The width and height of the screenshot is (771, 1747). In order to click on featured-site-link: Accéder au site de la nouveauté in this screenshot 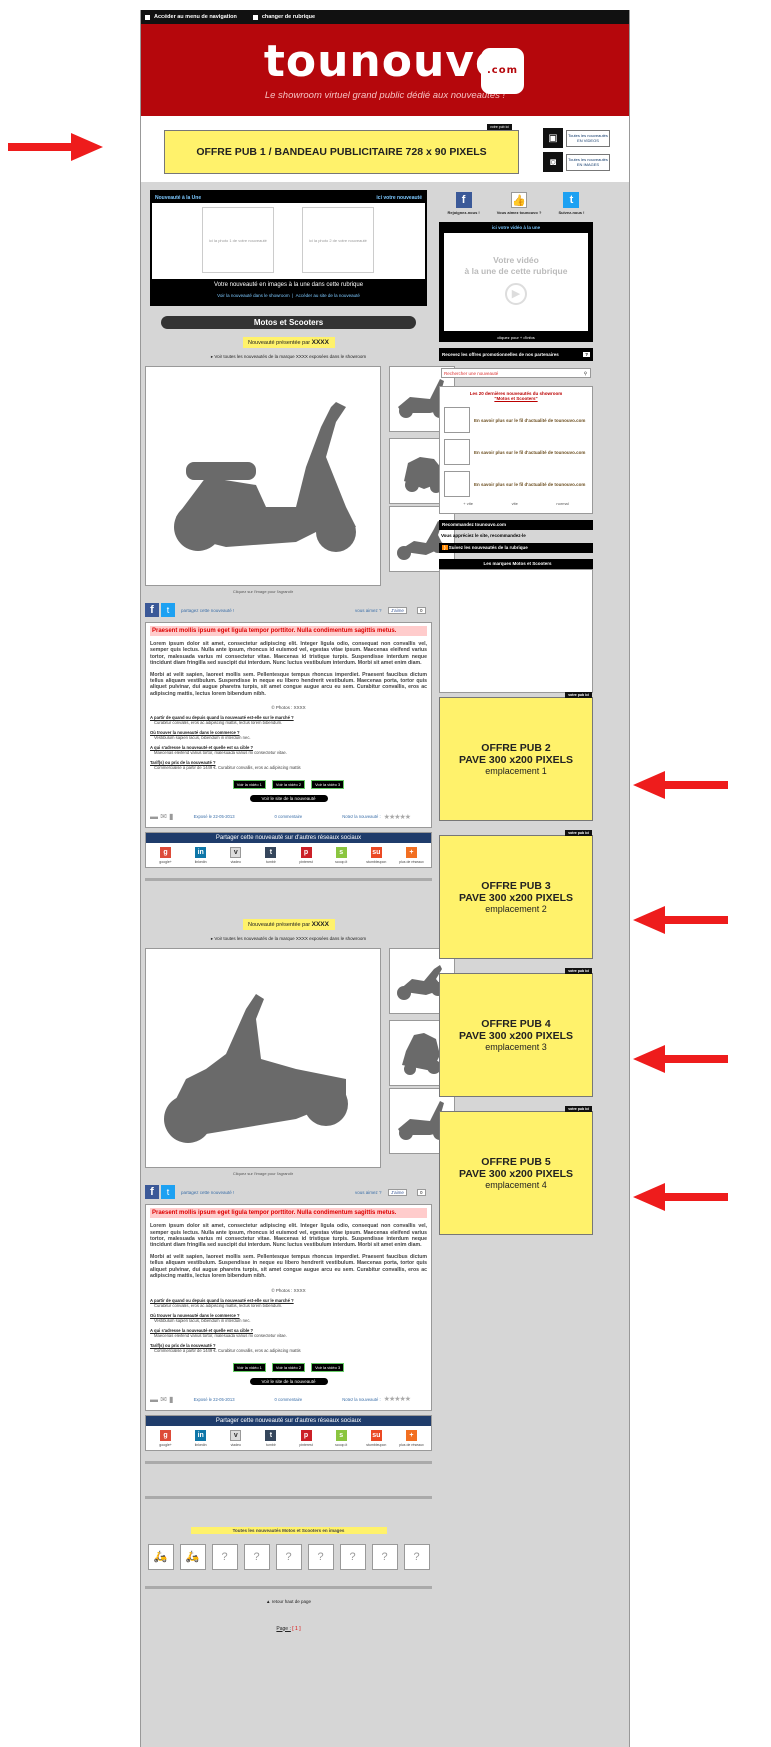, I will do `click(328, 295)`.